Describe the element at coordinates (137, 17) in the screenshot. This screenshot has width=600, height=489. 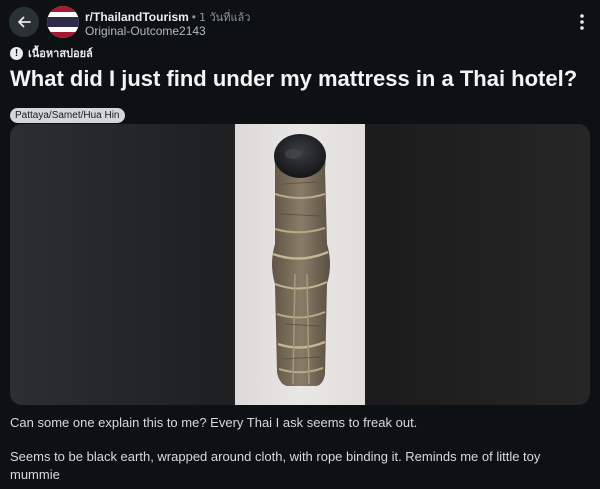
I see `subreddit-name: r/ThailandTourism` at that location.